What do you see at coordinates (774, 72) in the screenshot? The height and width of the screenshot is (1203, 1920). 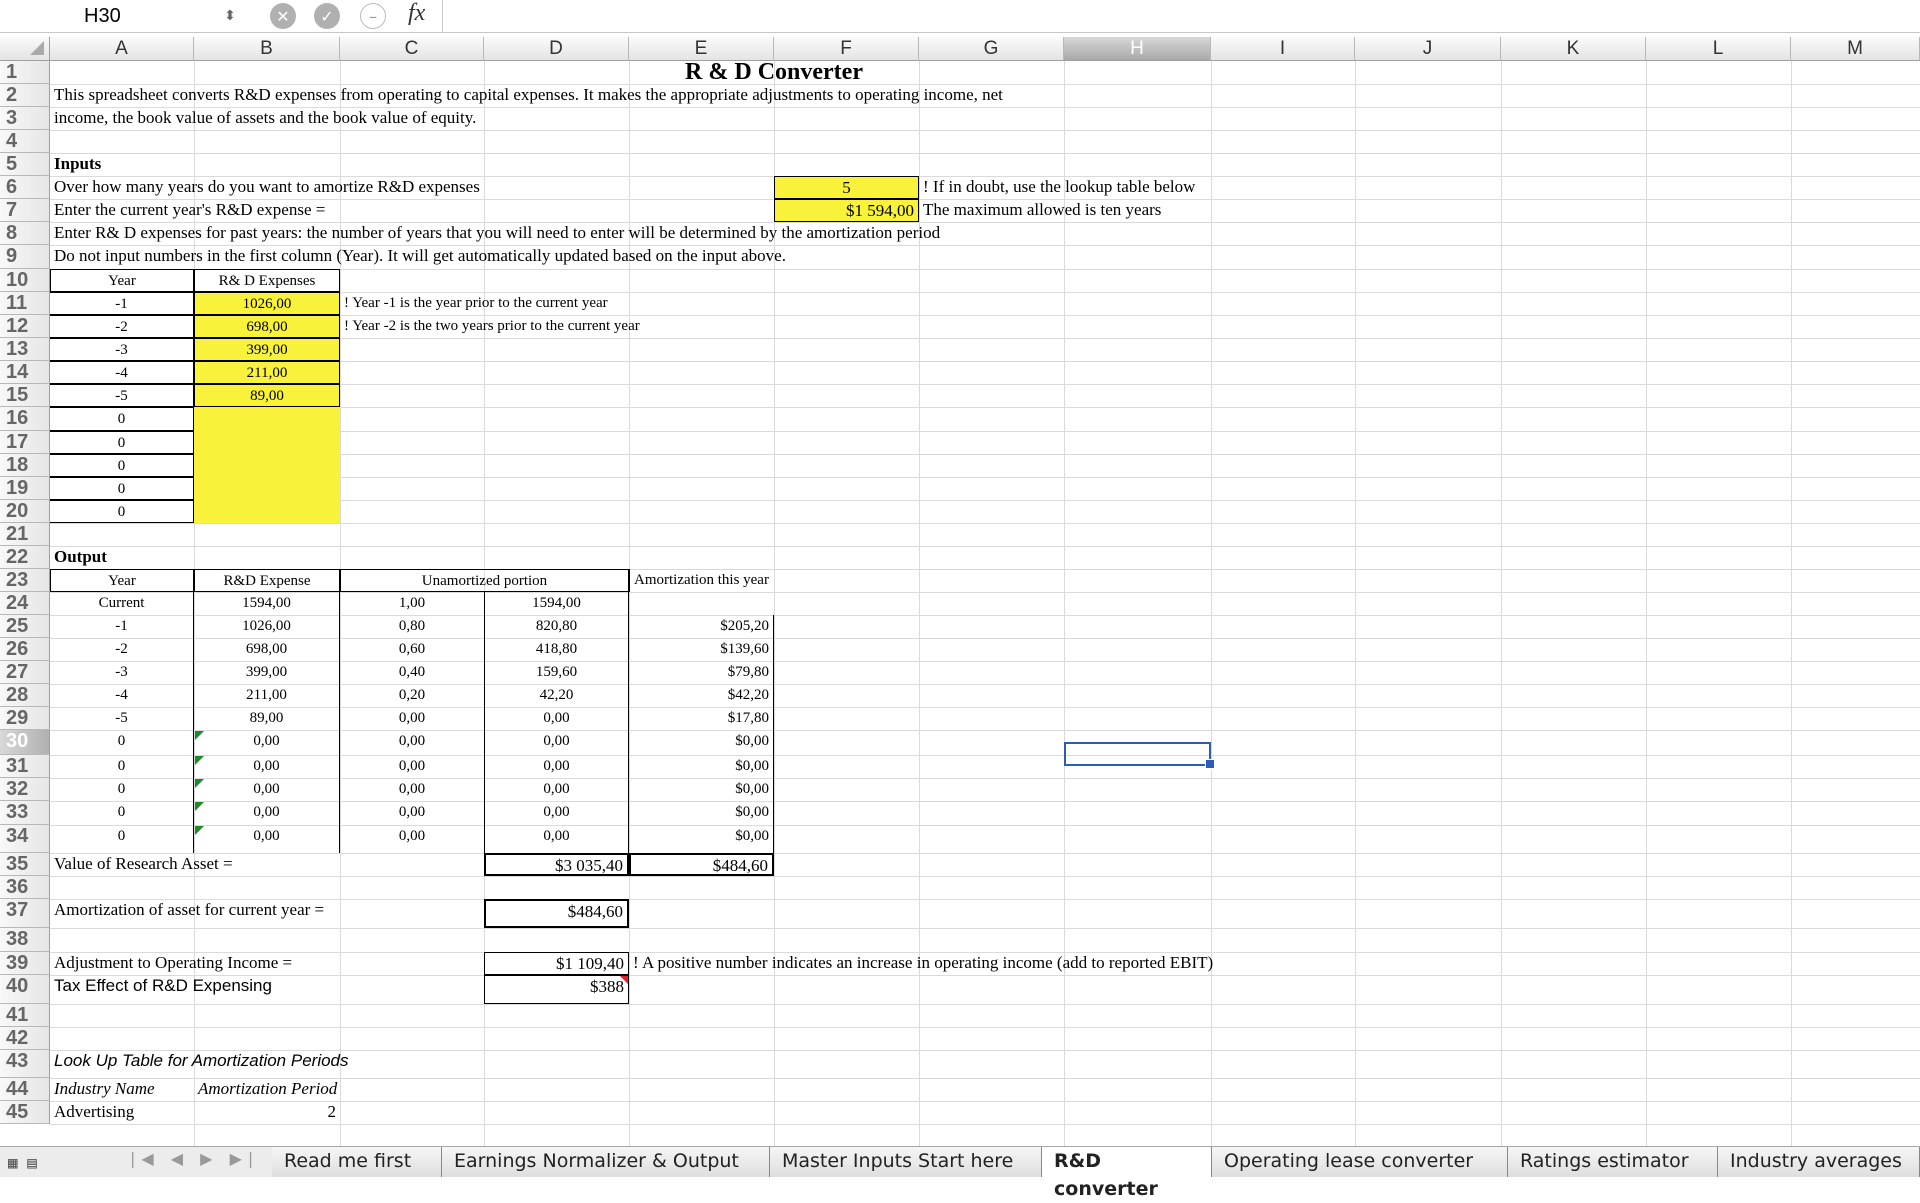 I see `sheet-title: R & D Converter` at bounding box center [774, 72].